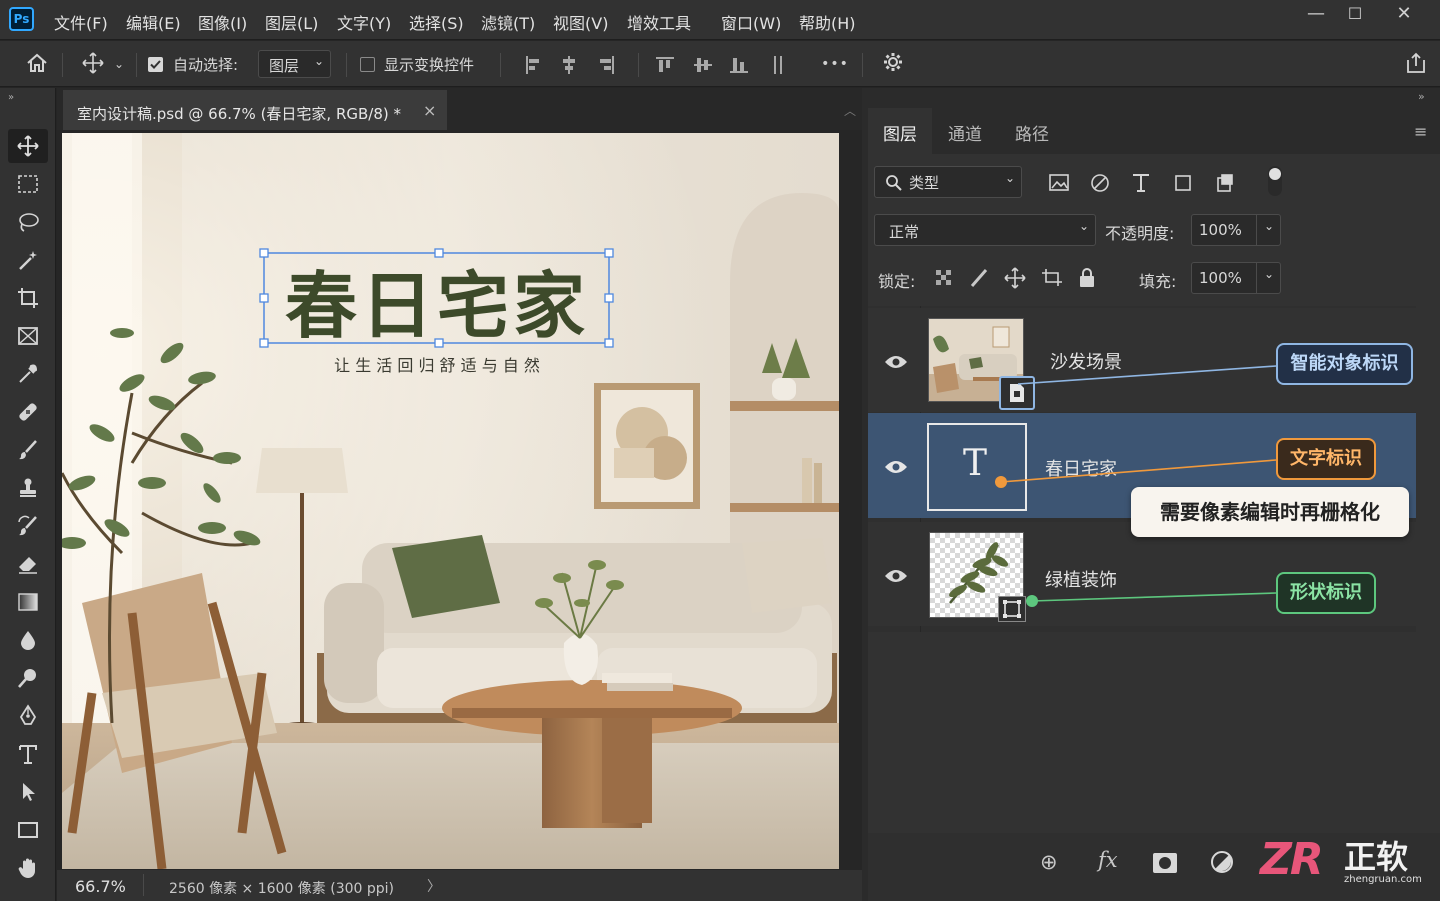  What do you see at coordinates (1270, 512) in the screenshot?
I see `rasterize-tip: 需要像素编辑时再栅格化` at bounding box center [1270, 512].